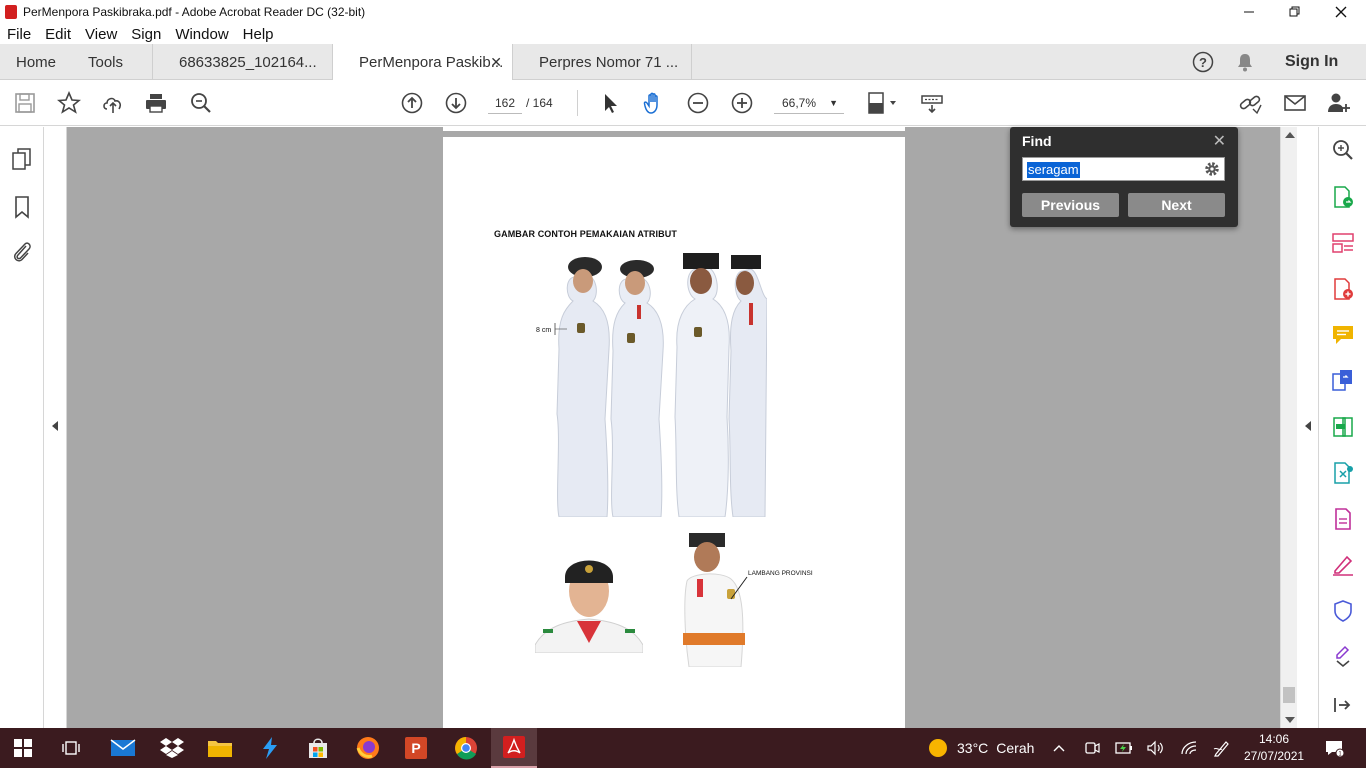 Image resolution: width=1366 pixels, height=768 pixels. I want to click on fill-sign-button, so click(1343, 473).